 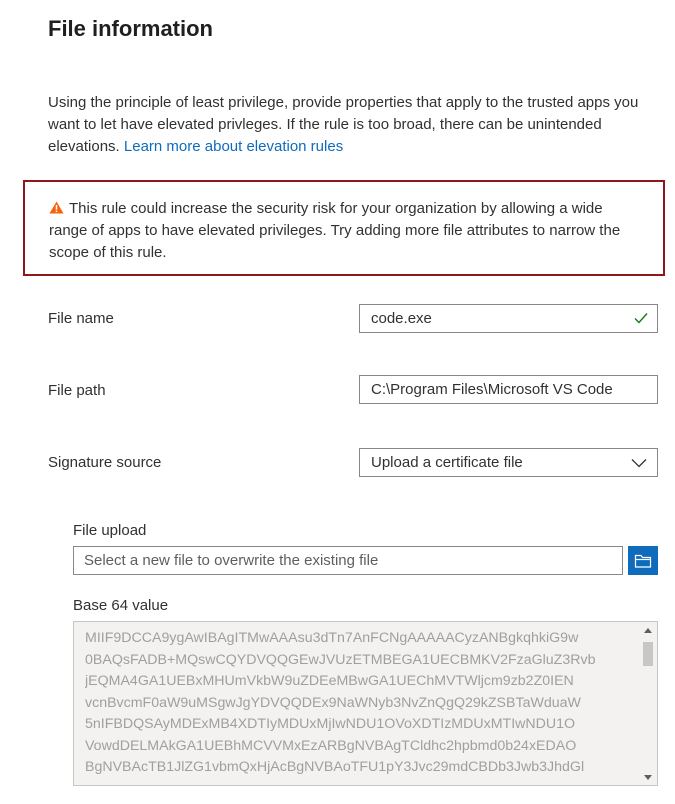 What do you see at coordinates (81, 318) in the screenshot?
I see `file-name-label: File name` at bounding box center [81, 318].